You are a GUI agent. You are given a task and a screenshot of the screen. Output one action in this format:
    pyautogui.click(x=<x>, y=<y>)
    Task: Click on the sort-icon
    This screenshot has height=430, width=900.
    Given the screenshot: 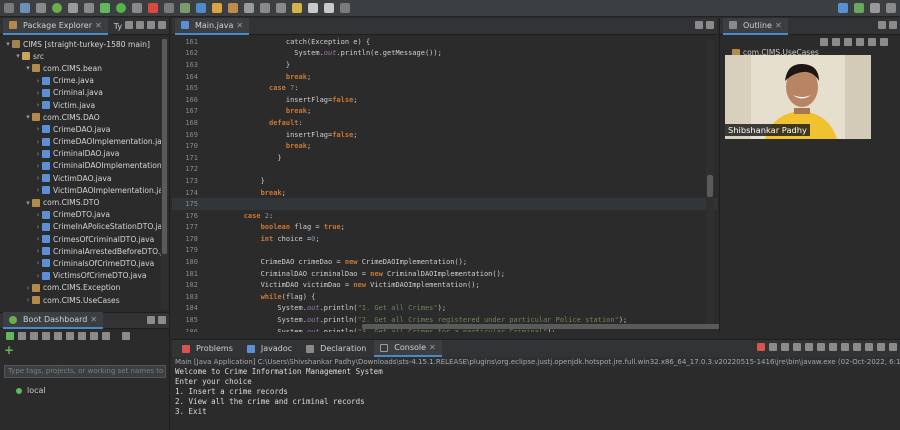 What is the action you would take?
    pyautogui.click(x=824, y=42)
    